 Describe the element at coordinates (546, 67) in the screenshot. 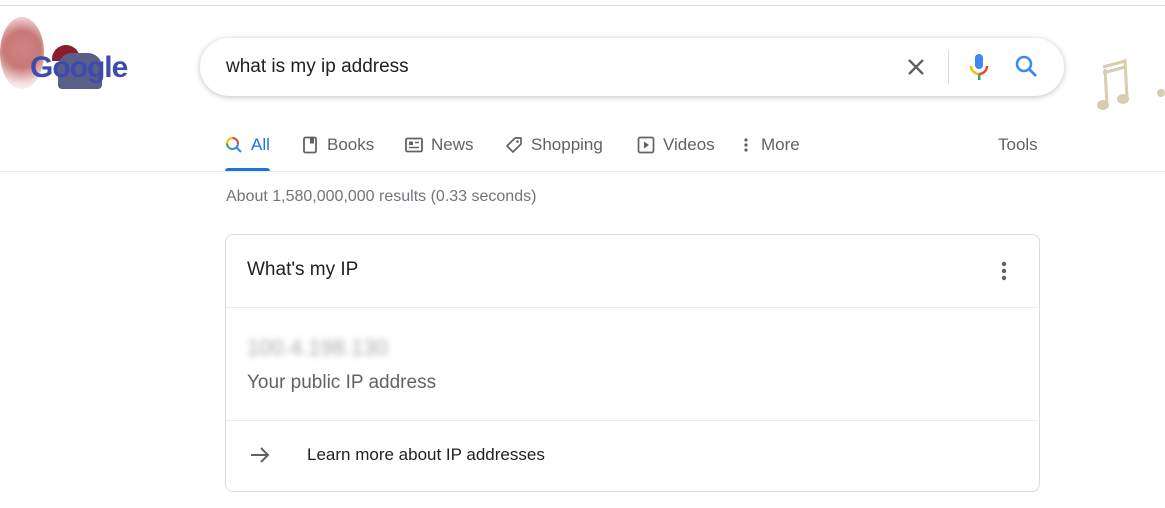

I see `search-input` at that location.